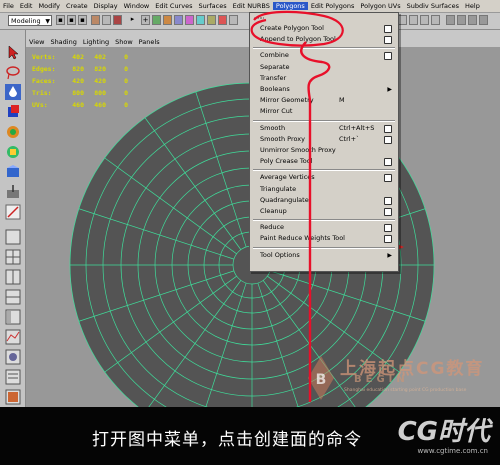 This screenshot has width=500, height=465. Describe the element at coordinates (13, 297) in the screenshot. I see `stacked-layout-icon` at that location.